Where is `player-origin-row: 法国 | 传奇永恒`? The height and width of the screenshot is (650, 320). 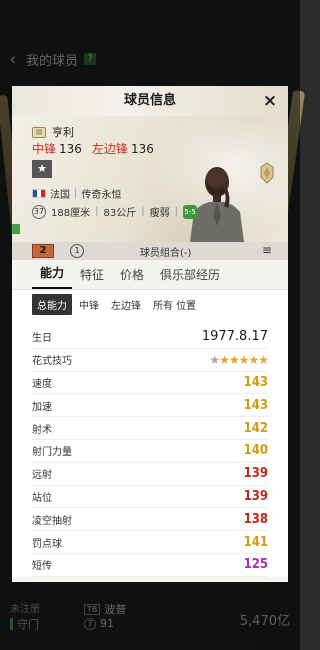
player-origin-row: 法国 | 传奇永恒 is located at coordinates (76, 193).